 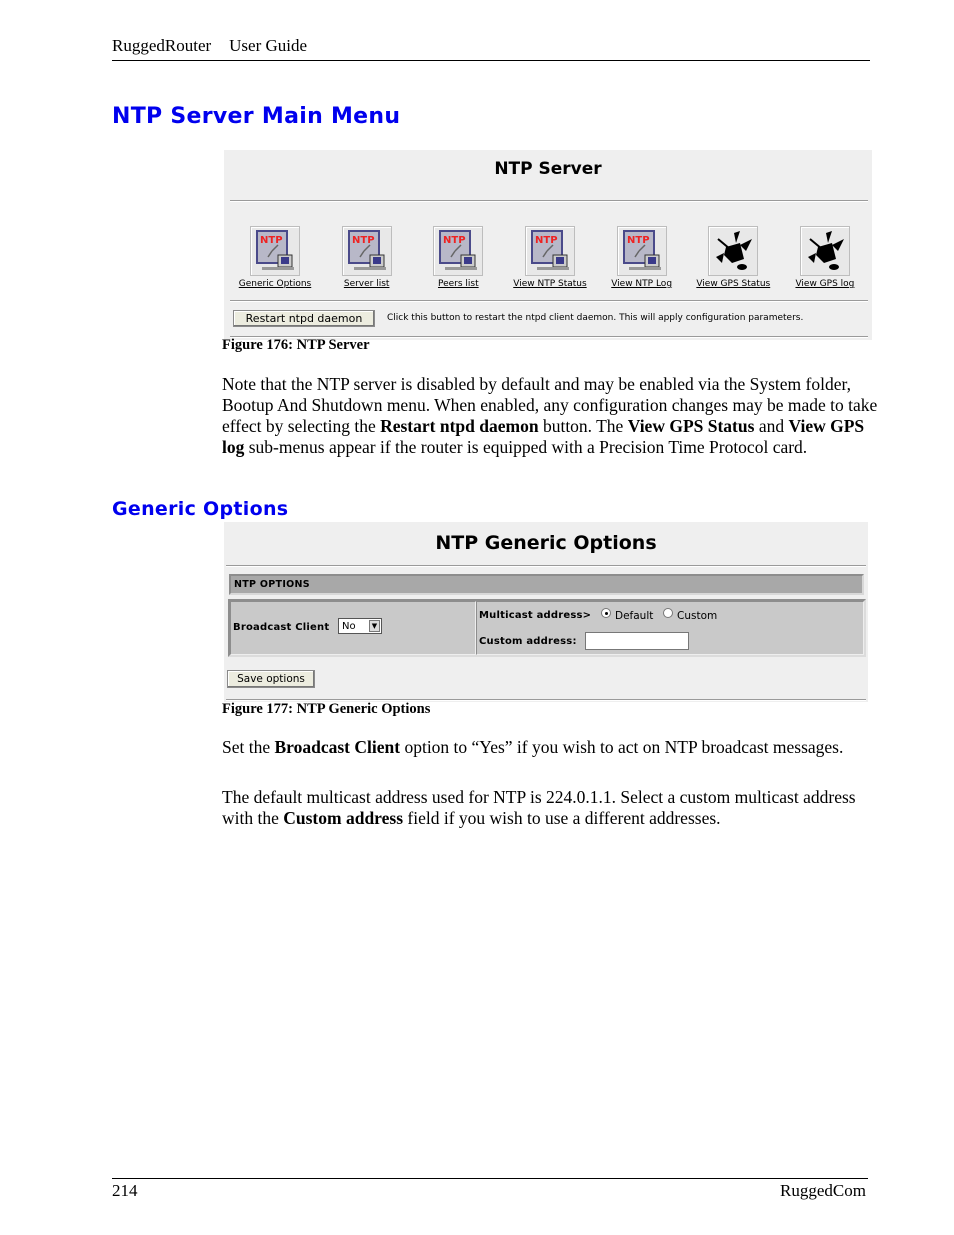 I want to click on menu-item-label: View NTP Status, so click(x=549, y=284).